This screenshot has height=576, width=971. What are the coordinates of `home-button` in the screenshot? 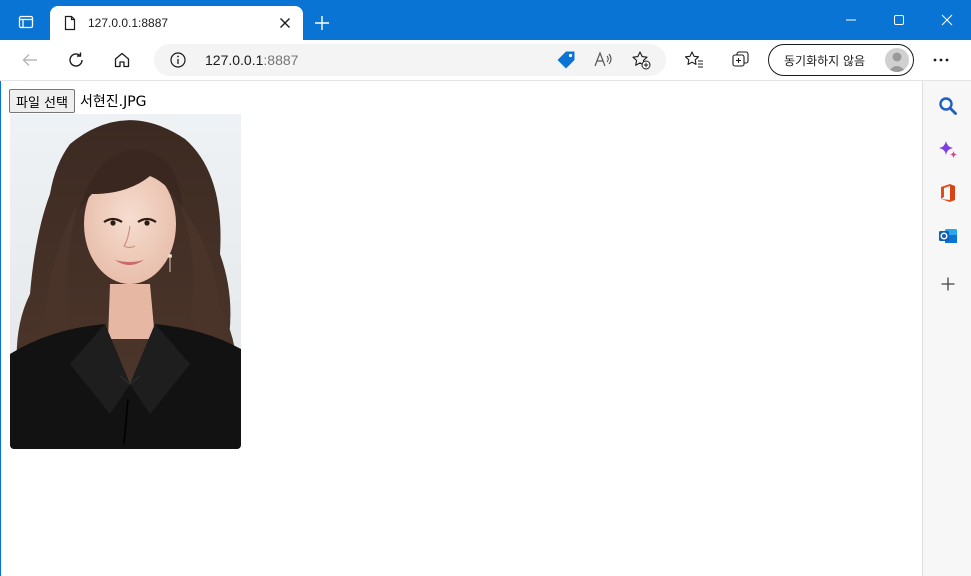 It's located at (122, 60).